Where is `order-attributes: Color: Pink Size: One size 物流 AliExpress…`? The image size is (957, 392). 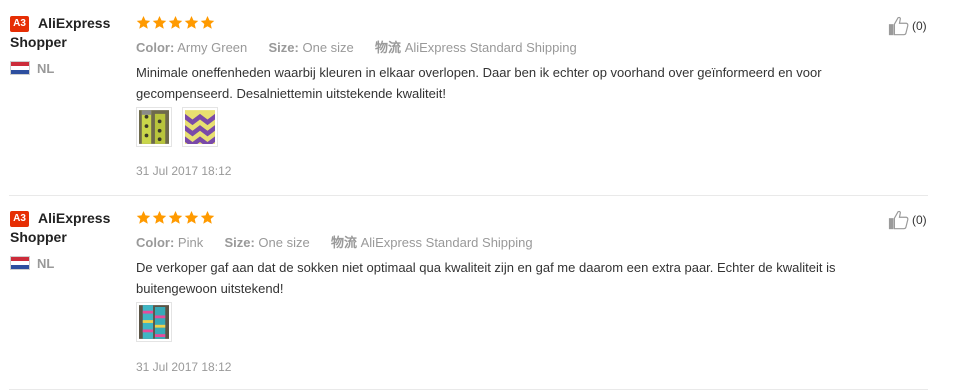
order-attributes: Color: Pink Size: One size 物流 AliExpress… is located at coordinates (334, 241).